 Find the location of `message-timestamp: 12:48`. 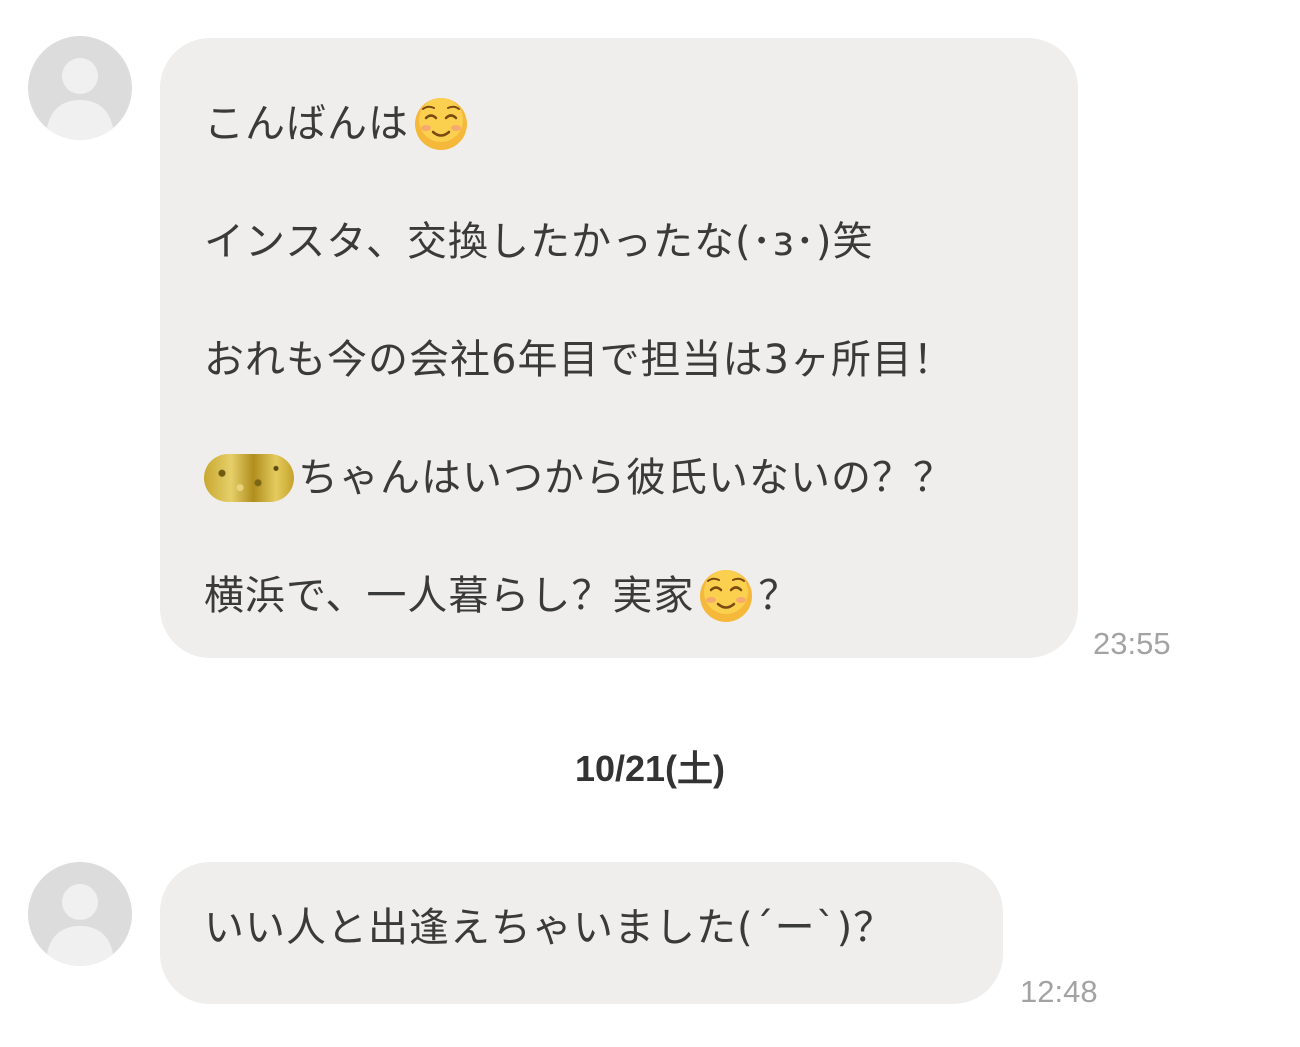

message-timestamp: 12:48 is located at coordinates (1059, 991).